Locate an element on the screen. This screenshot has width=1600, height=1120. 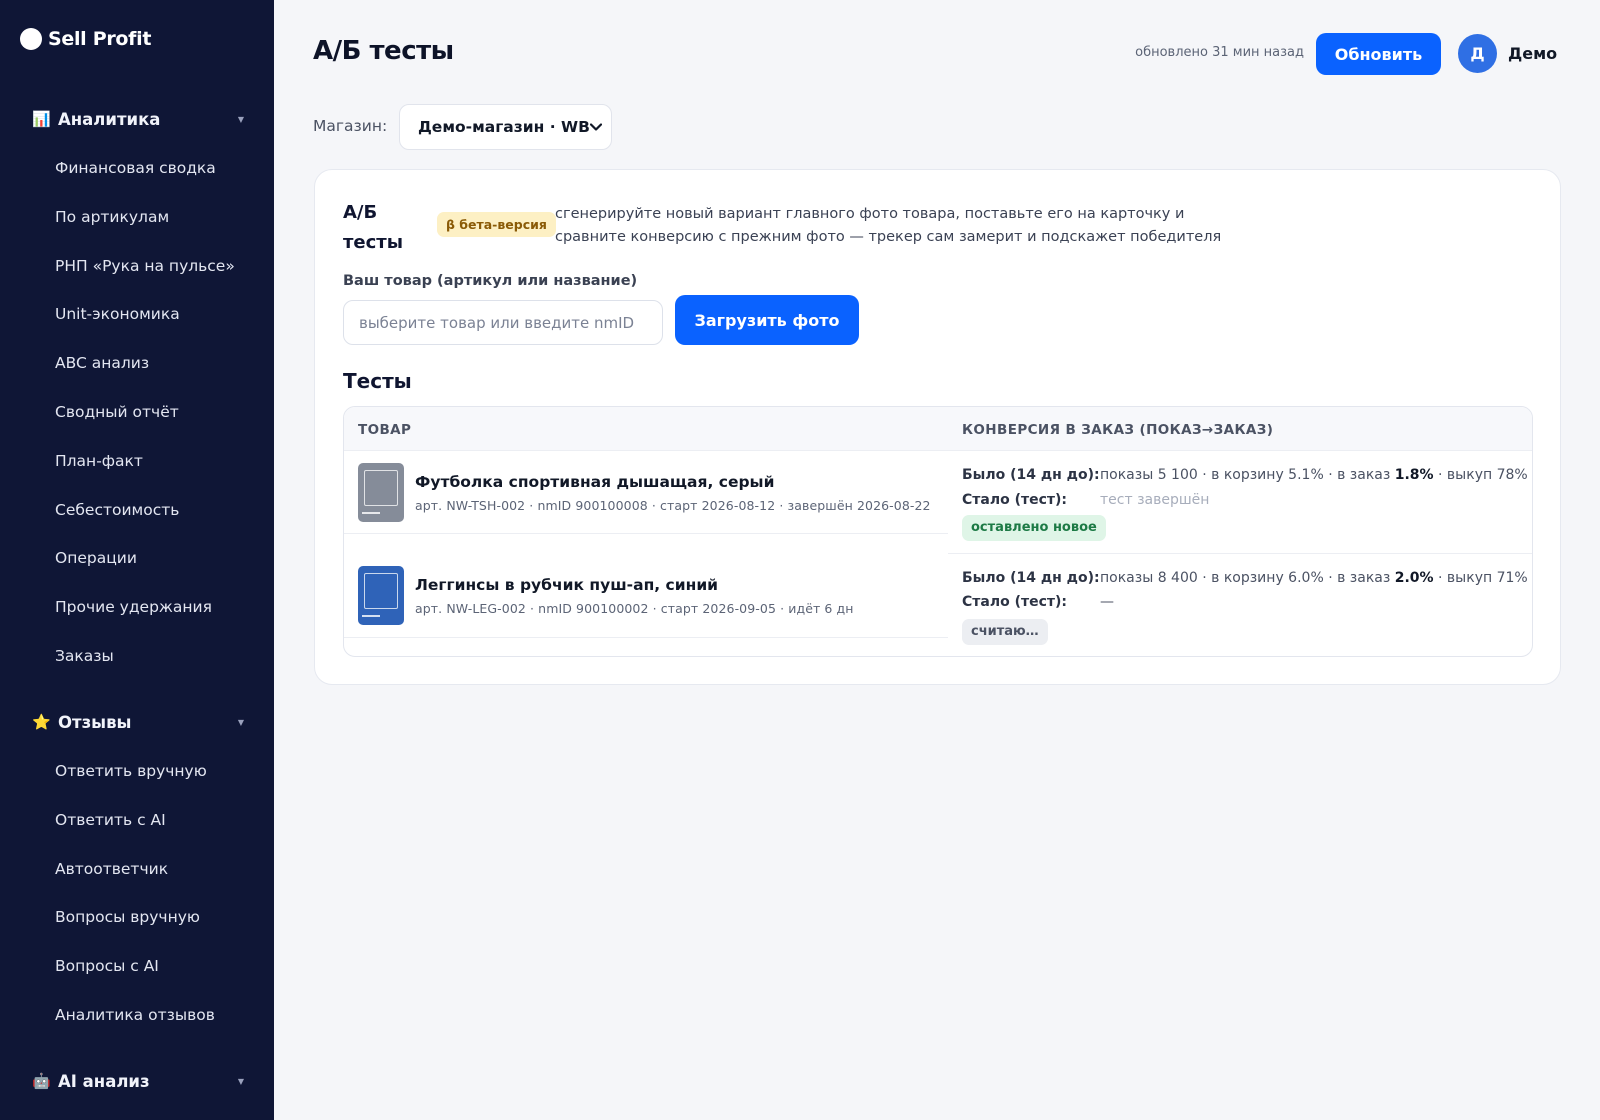
section-header-ai-analysis: 🤖 AI анализ ▼ is located at coordinates (137, 1081).